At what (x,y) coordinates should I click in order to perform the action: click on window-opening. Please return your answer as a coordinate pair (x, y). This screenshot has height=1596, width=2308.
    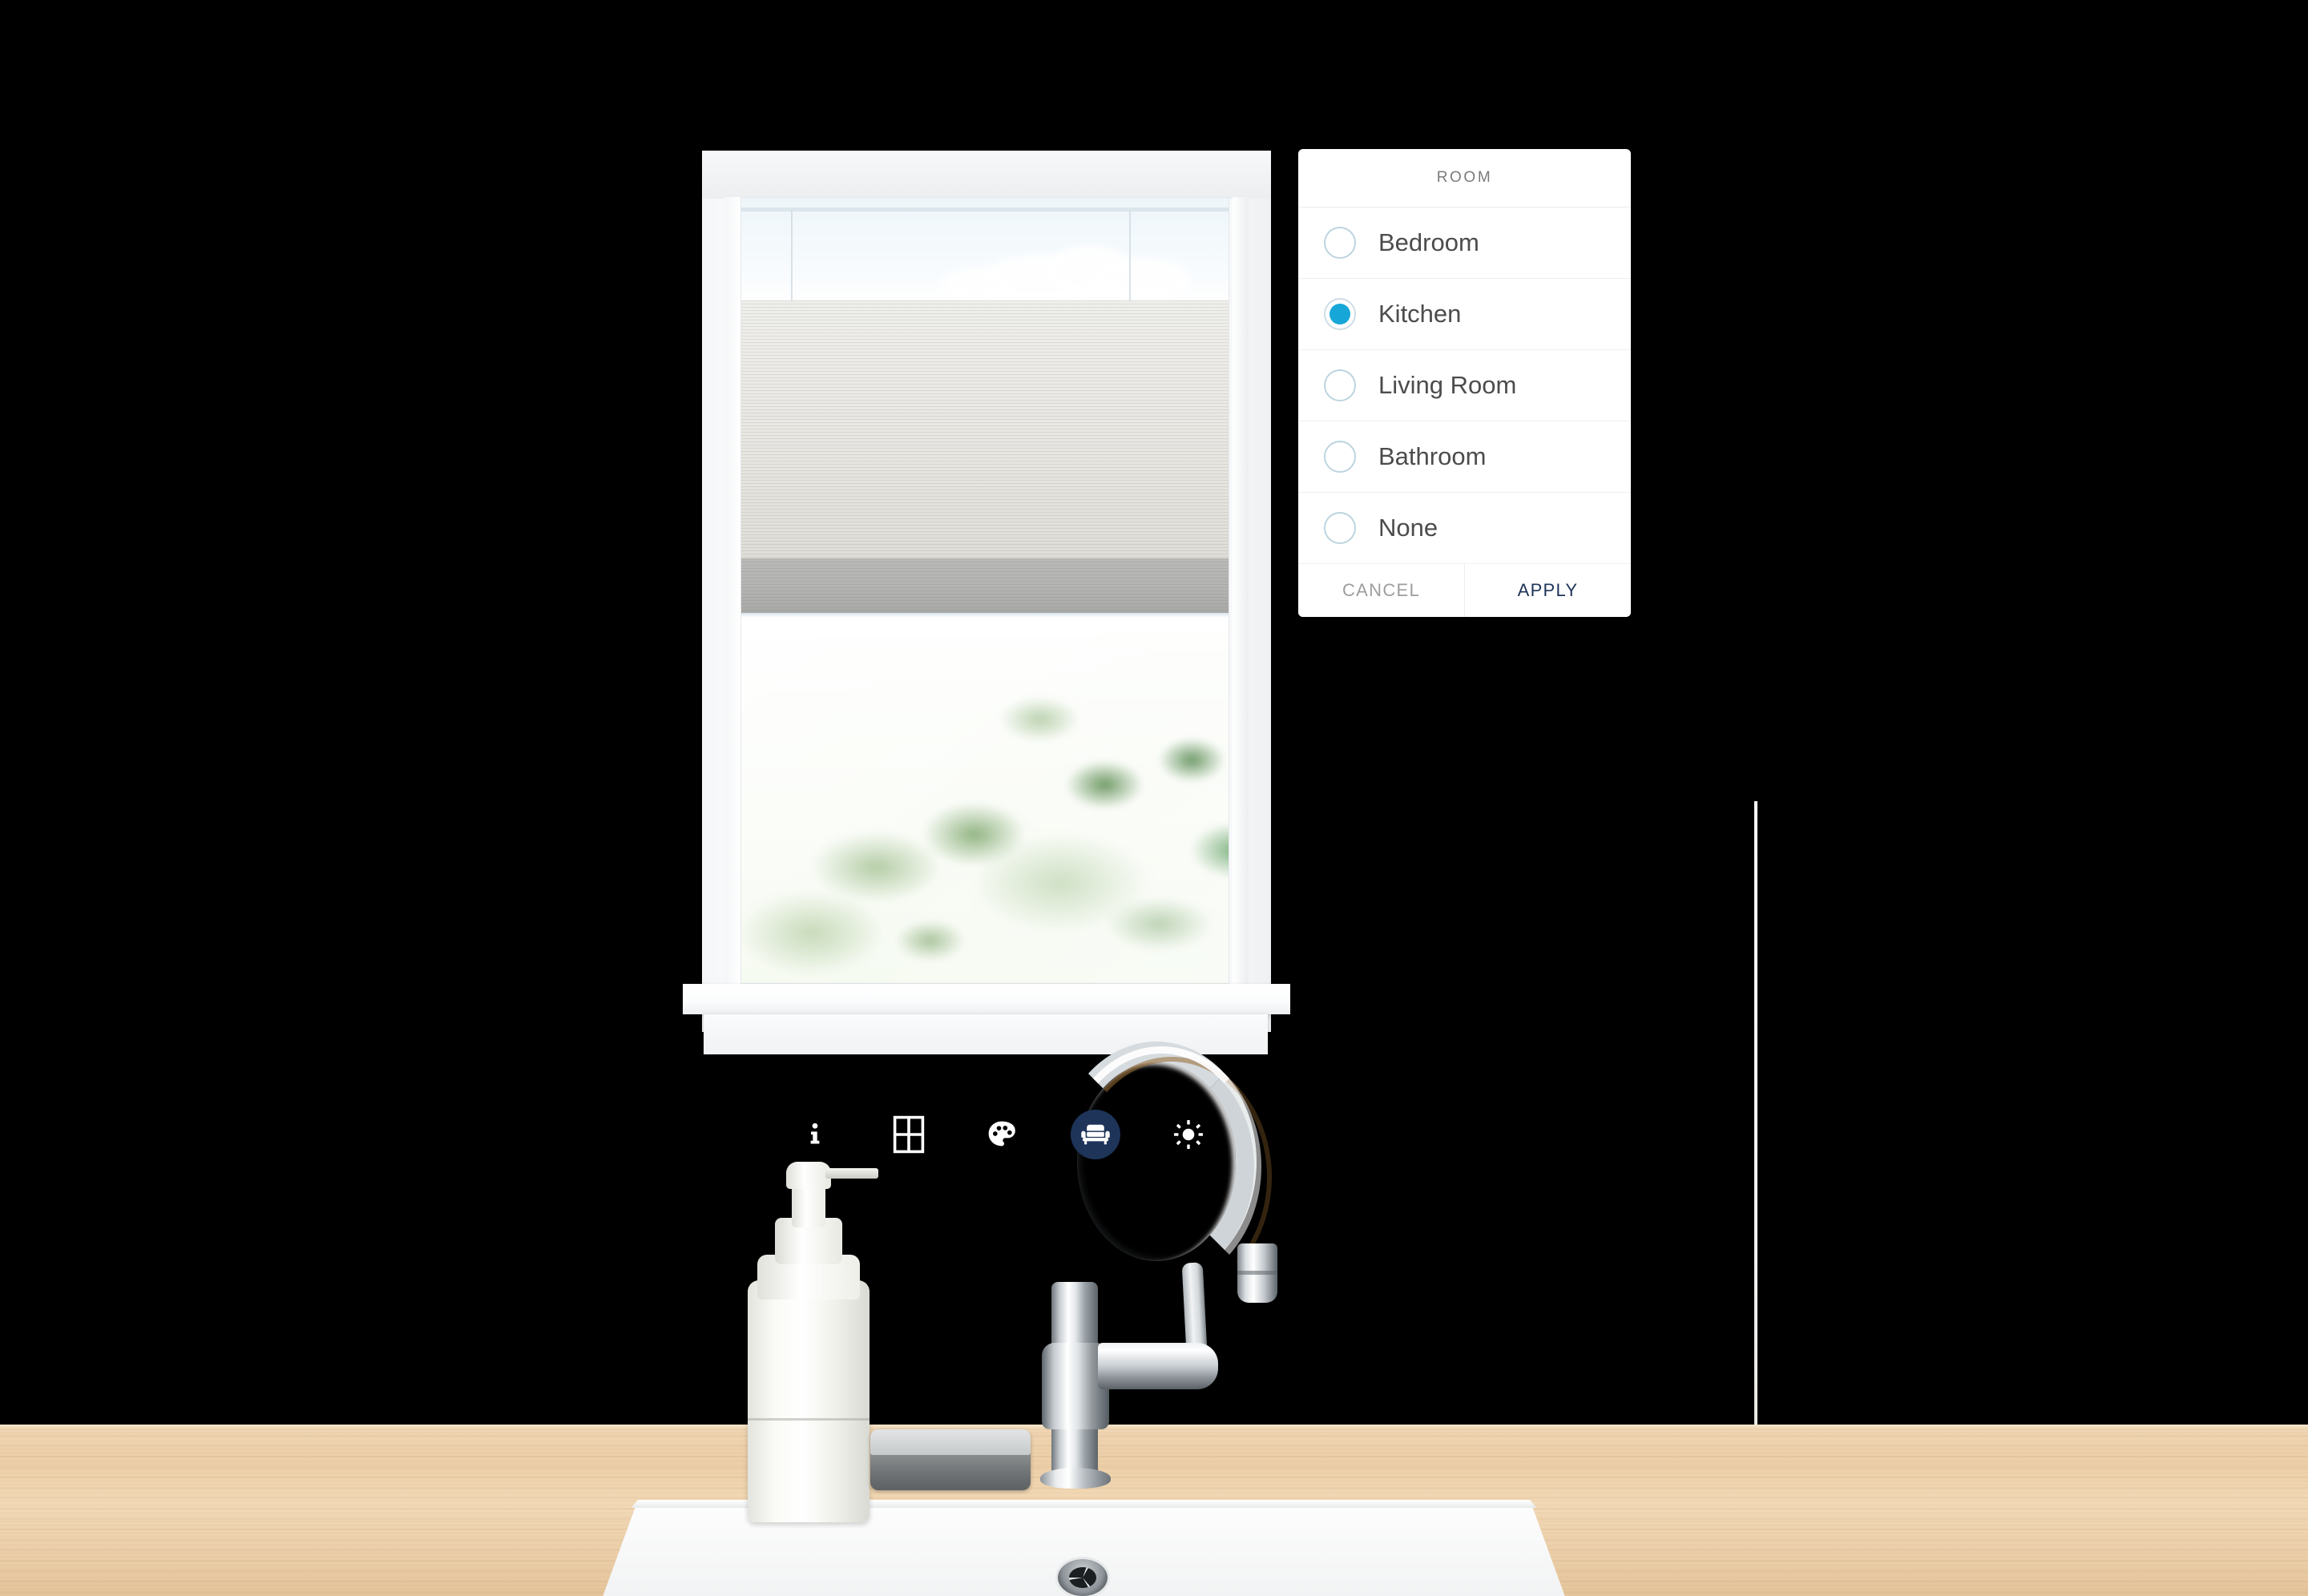
    Looking at the image, I should click on (984, 590).